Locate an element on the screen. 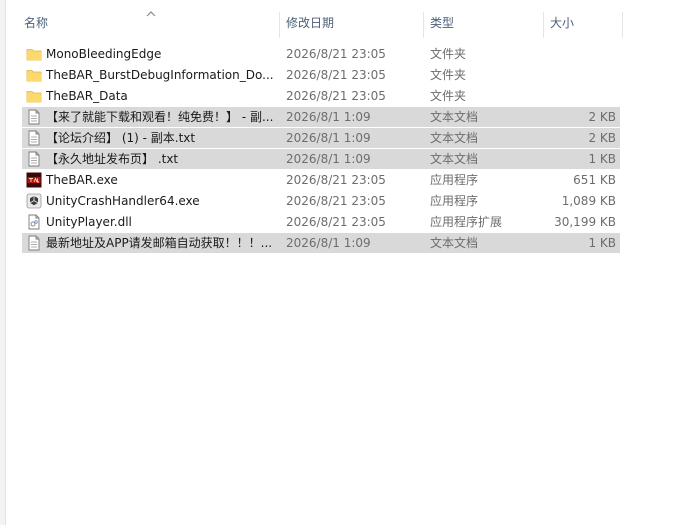 The image size is (698, 525). file-name: TheBAR.exe is located at coordinates (82, 180).